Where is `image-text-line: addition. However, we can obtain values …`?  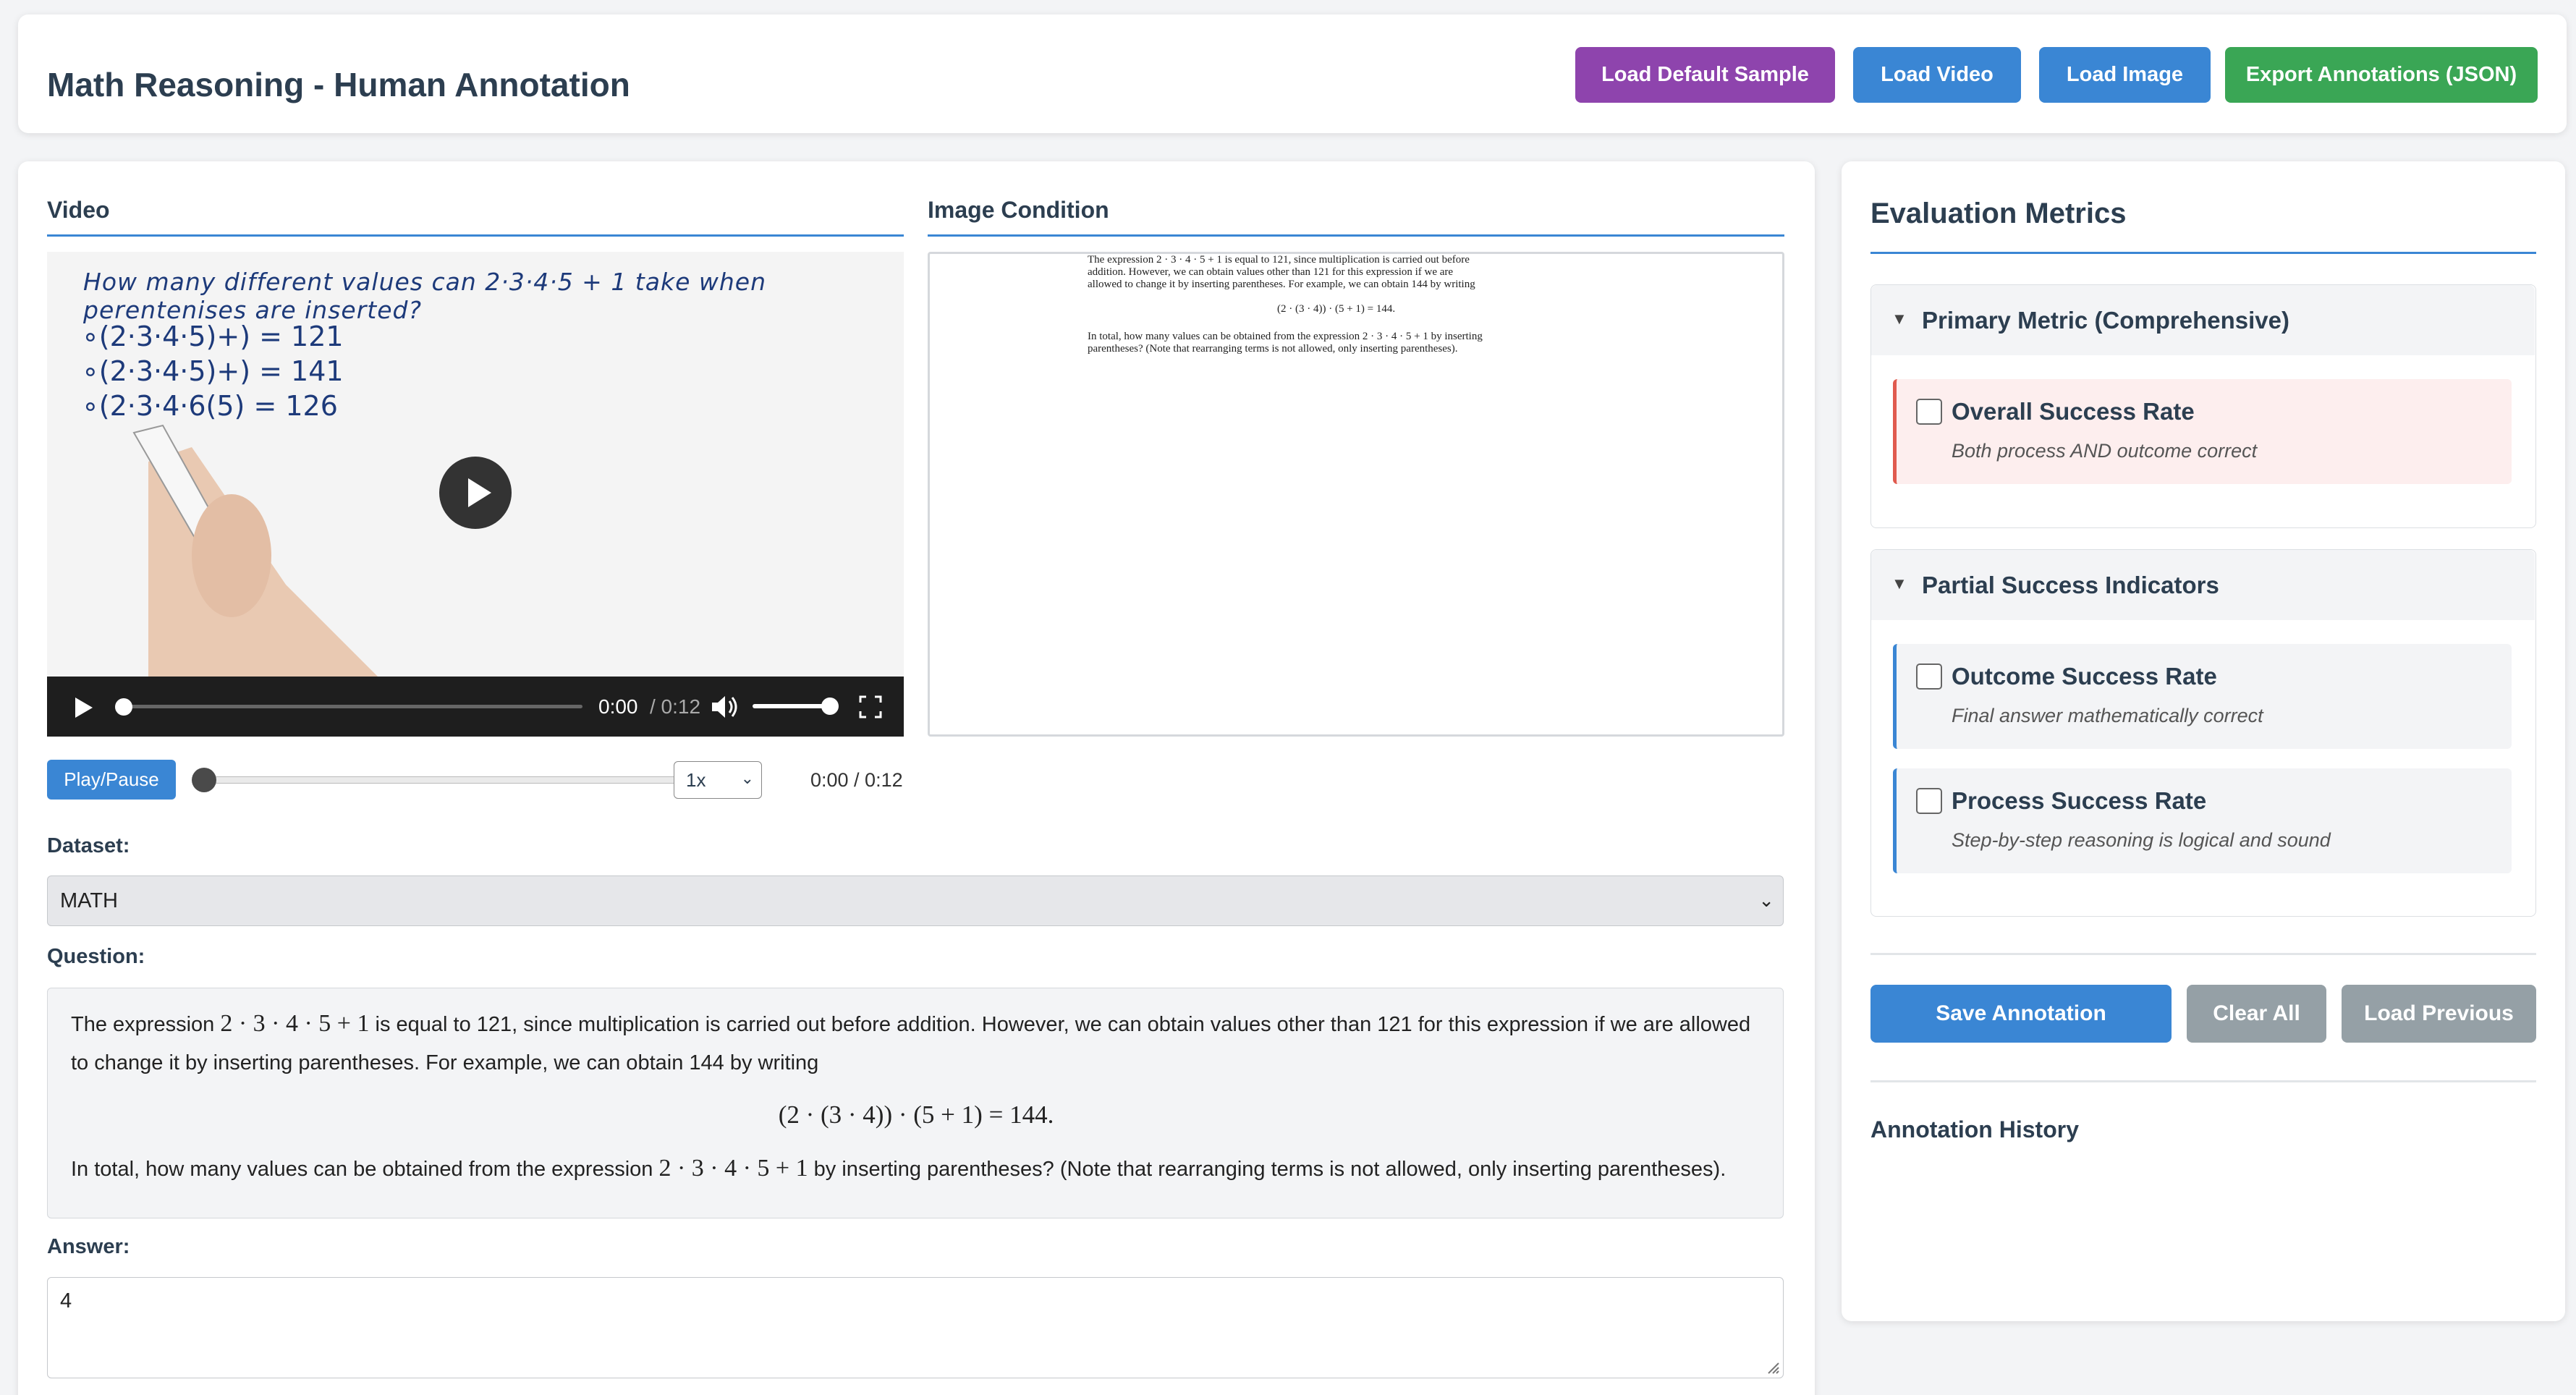 image-text-line: addition. However, we can obtain values … is located at coordinates (1271, 272).